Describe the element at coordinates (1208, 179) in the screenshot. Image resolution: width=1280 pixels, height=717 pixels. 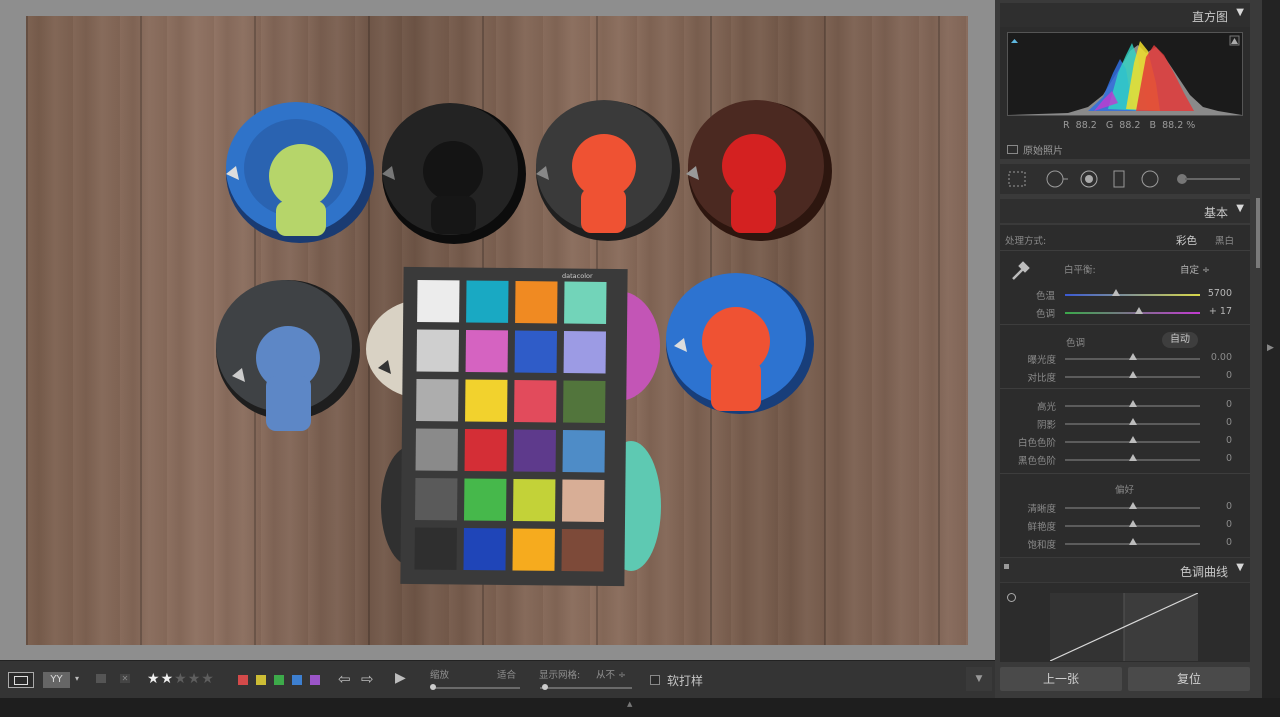
I see `adjustment-brush-icon` at that location.